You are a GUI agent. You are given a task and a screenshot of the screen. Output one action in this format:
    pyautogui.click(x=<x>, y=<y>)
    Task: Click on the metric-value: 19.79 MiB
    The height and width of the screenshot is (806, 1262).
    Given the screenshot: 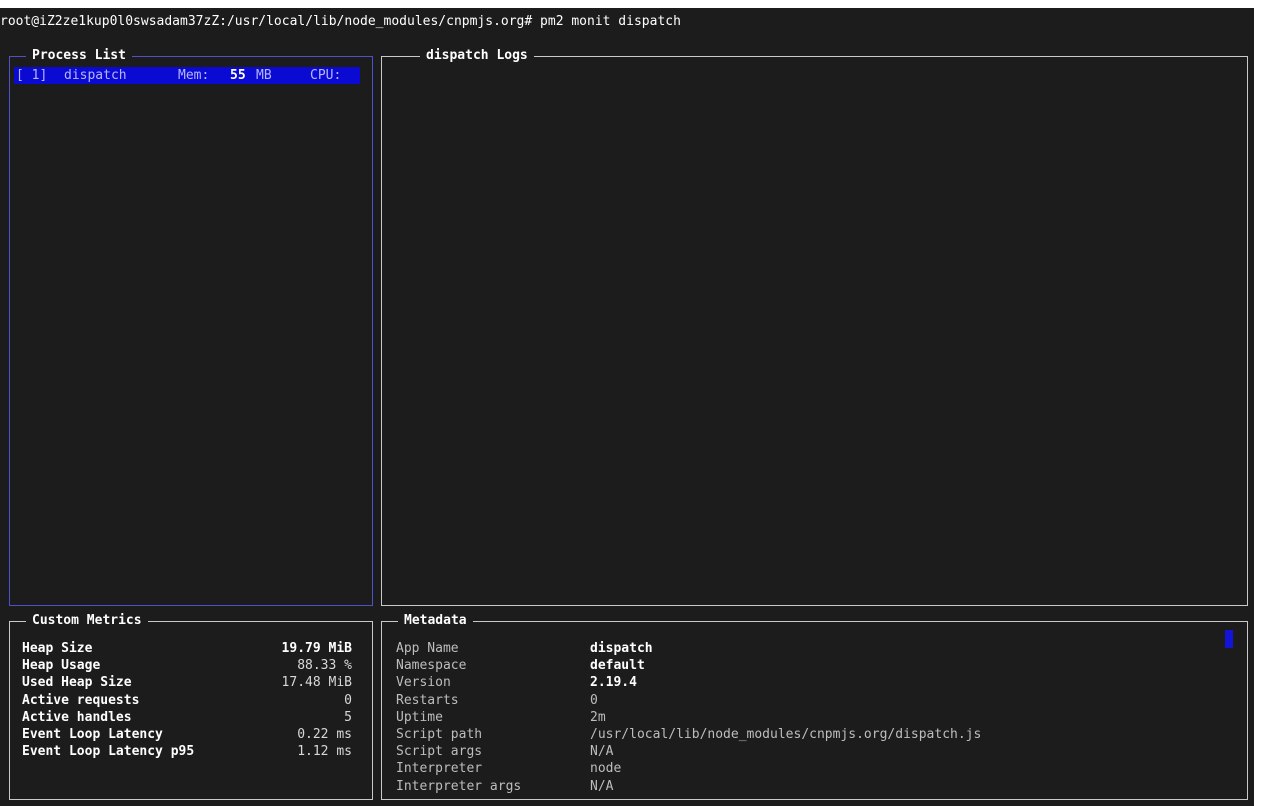 What is the action you would take?
    pyautogui.click(x=316, y=648)
    